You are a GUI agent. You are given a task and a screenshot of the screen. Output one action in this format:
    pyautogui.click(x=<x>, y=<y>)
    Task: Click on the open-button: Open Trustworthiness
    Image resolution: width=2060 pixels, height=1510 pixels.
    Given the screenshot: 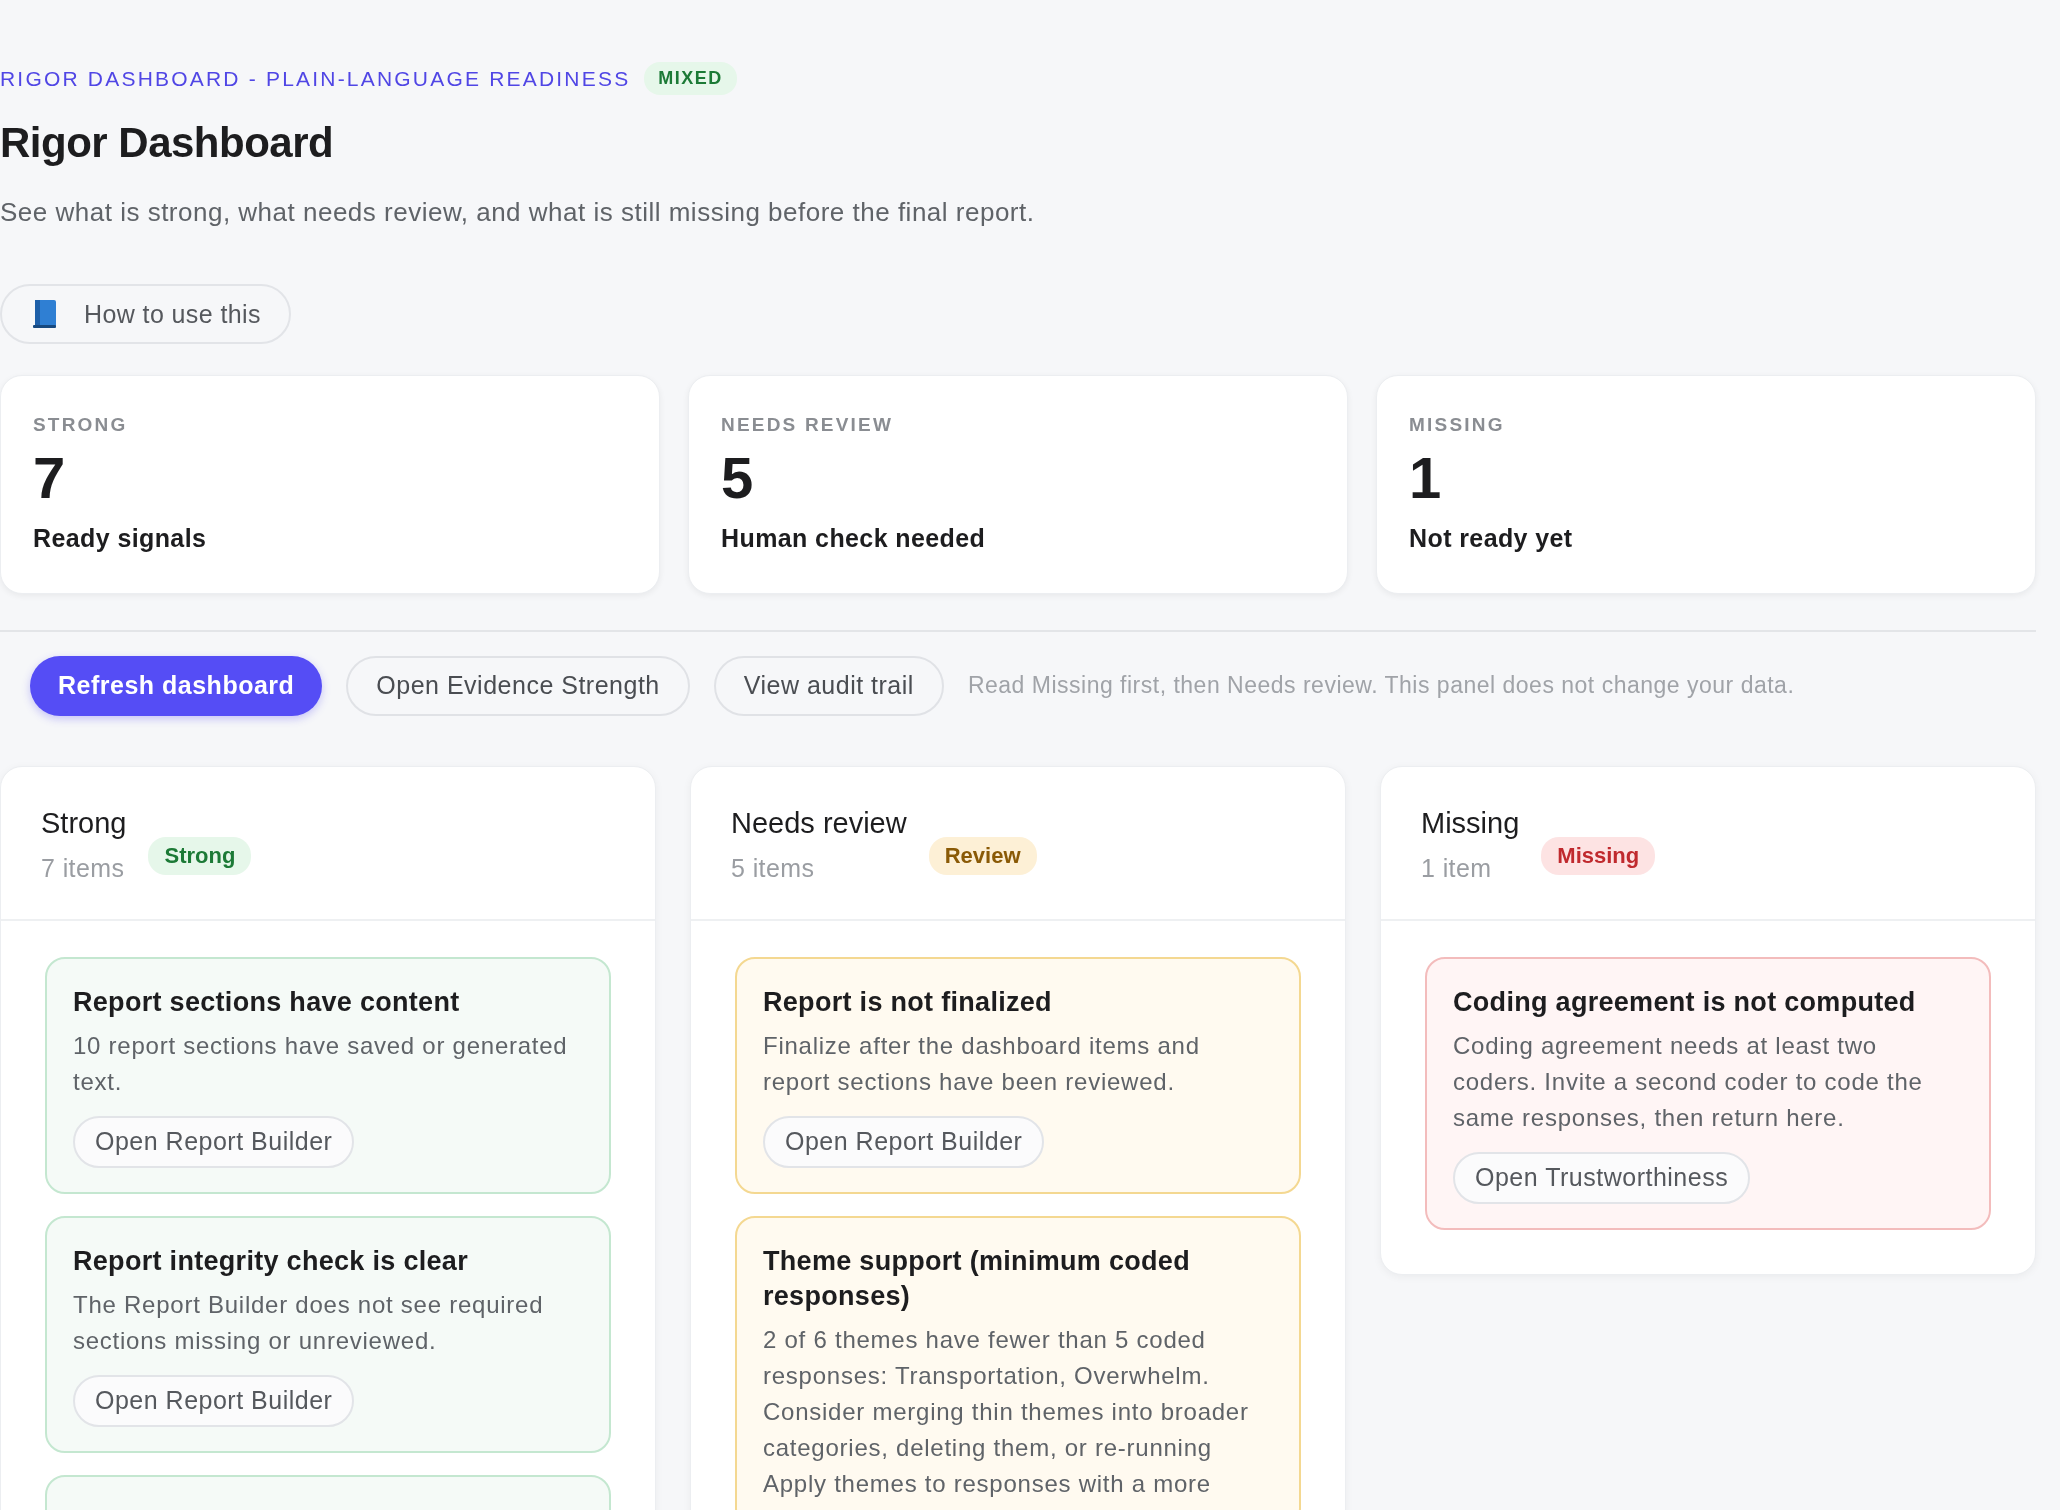 What is the action you would take?
    pyautogui.click(x=1602, y=1177)
    